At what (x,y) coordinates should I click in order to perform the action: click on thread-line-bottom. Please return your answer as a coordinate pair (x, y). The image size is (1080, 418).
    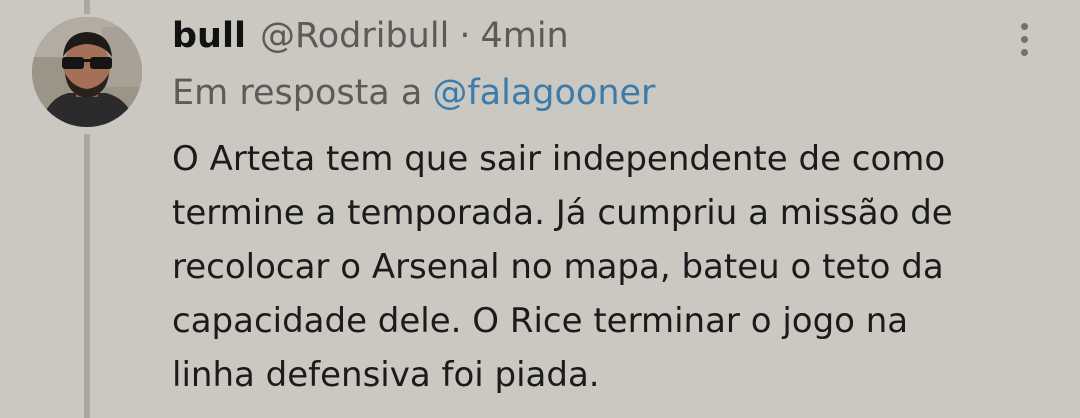
    Looking at the image, I should click on (87, 276).